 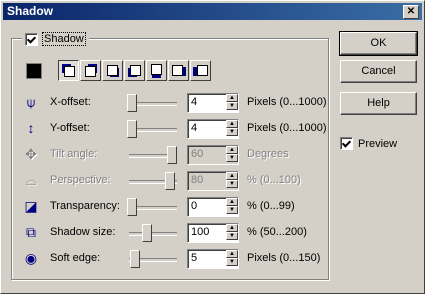 I want to click on tilt-angle-input: 60 ▲ ▼, so click(x=213, y=155).